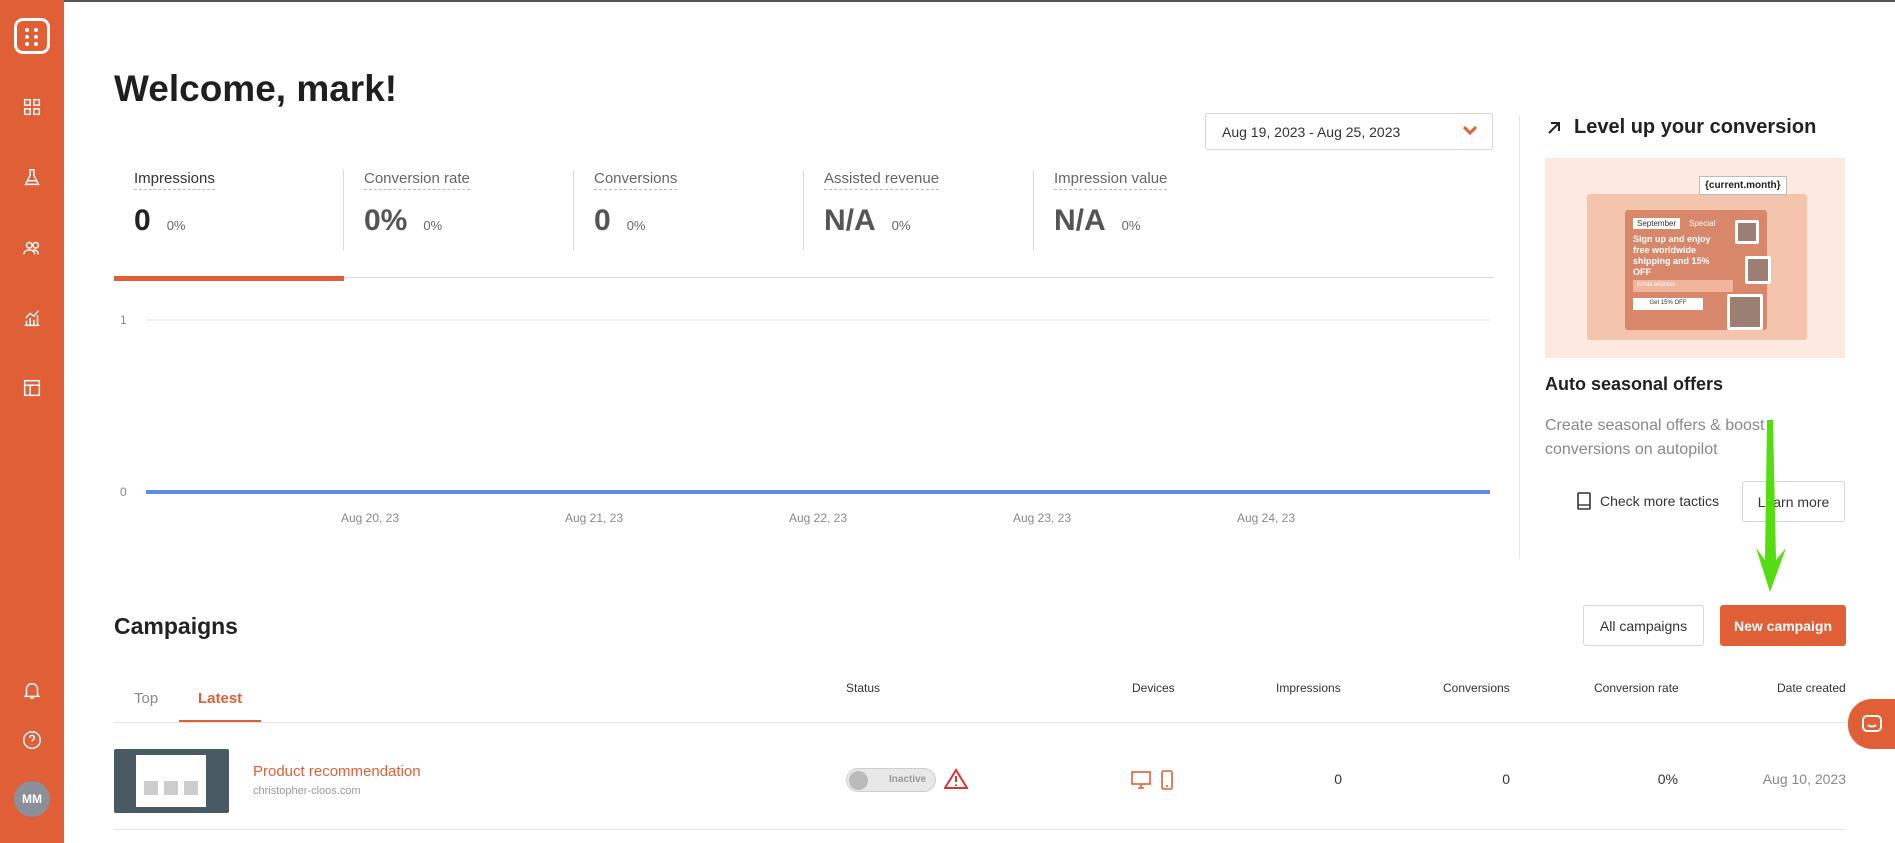 Image resolution: width=1895 pixels, height=843 pixels. What do you see at coordinates (1554, 127) in the screenshot?
I see `arrow-up-right-icon` at bounding box center [1554, 127].